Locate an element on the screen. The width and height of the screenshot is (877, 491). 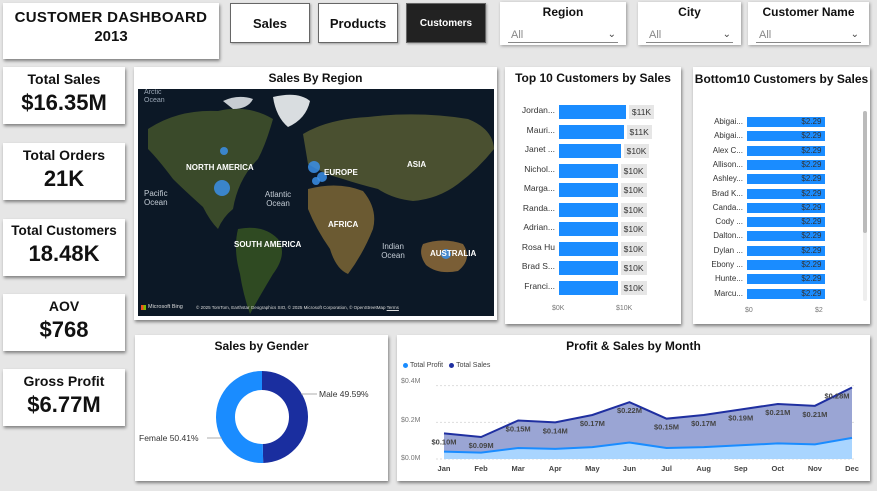
nav-customers-button: Customers is located at coordinates (446, 23).